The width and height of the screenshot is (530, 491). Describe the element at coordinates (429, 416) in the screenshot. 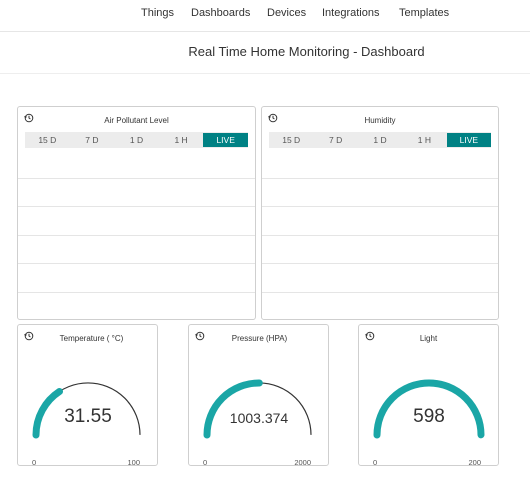

I see `gauge-value: 598` at that location.